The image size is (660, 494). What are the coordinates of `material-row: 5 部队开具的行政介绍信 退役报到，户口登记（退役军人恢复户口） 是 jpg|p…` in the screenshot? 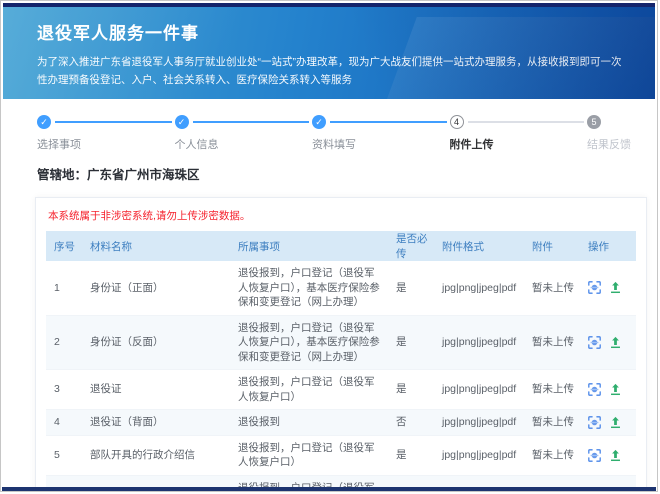 It's located at (341, 455).